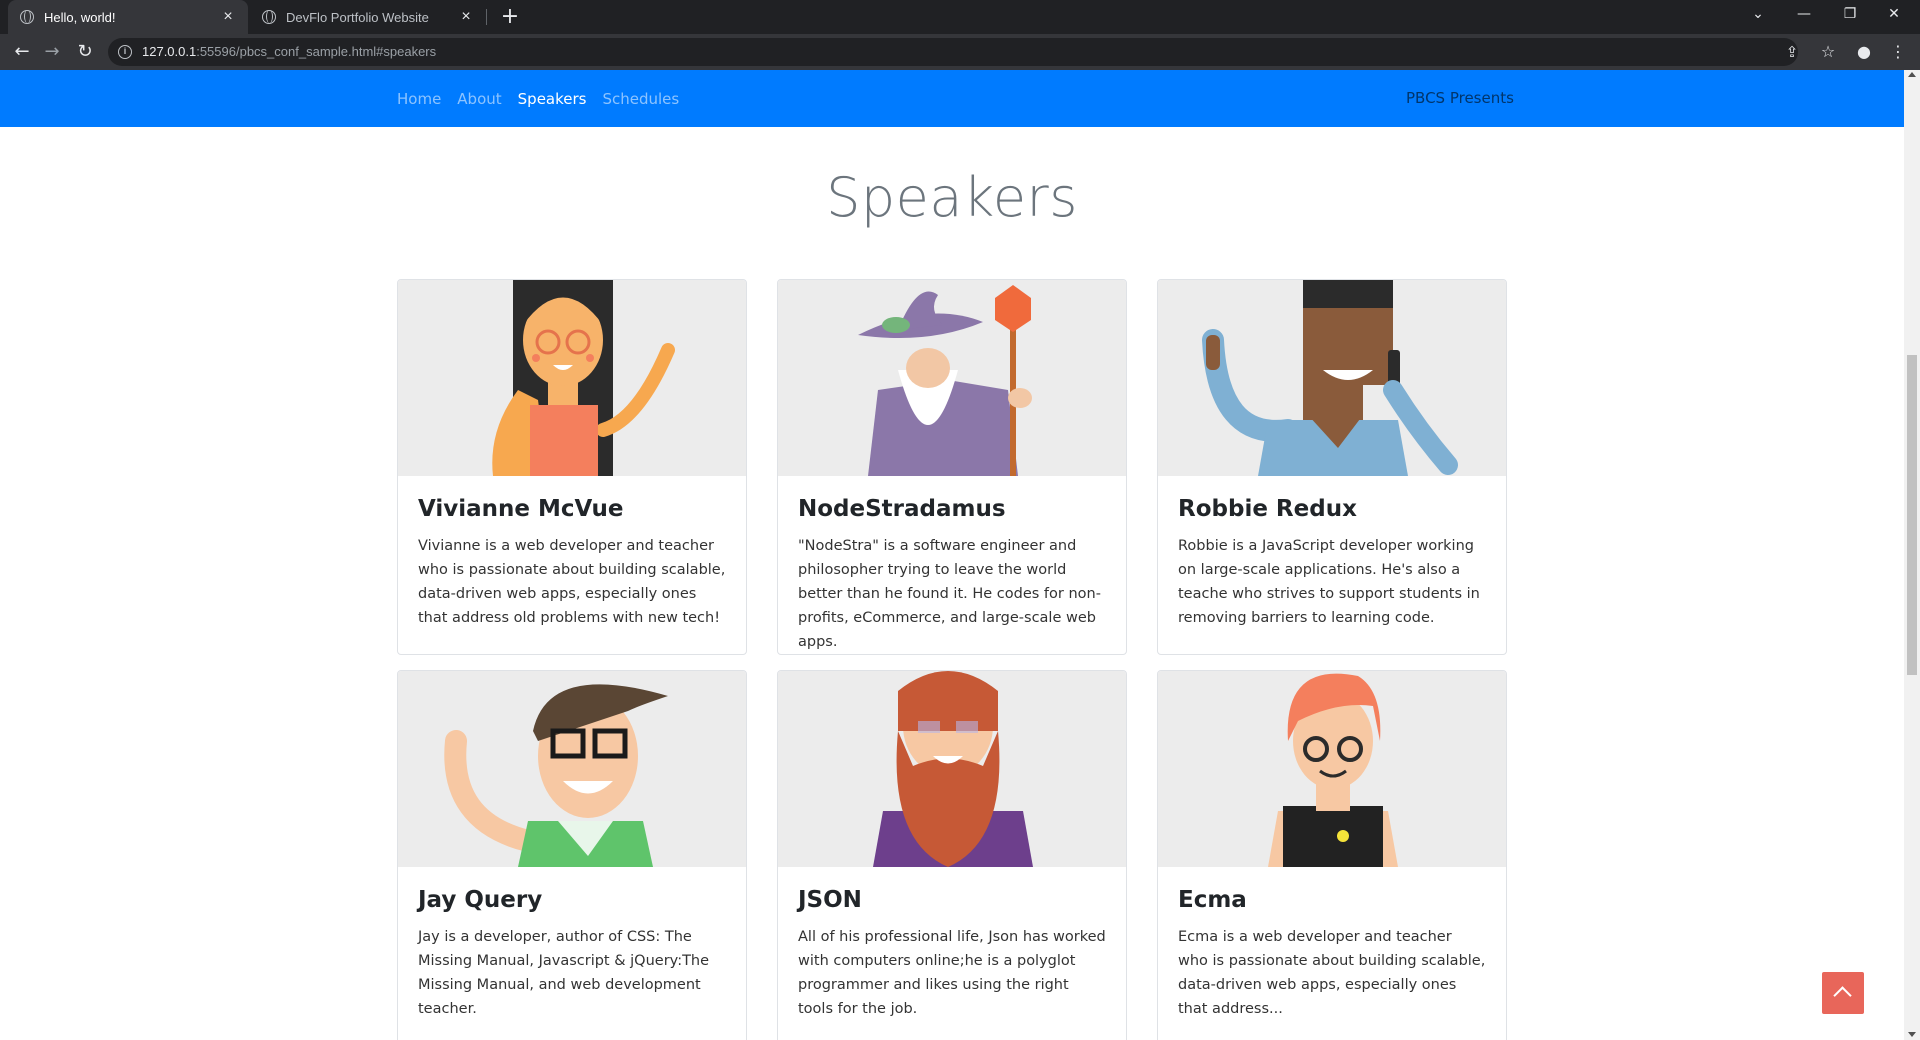 Image resolution: width=1920 pixels, height=1040 pixels. I want to click on tab-title: DevFlo Portfolio Website, so click(357, 17).